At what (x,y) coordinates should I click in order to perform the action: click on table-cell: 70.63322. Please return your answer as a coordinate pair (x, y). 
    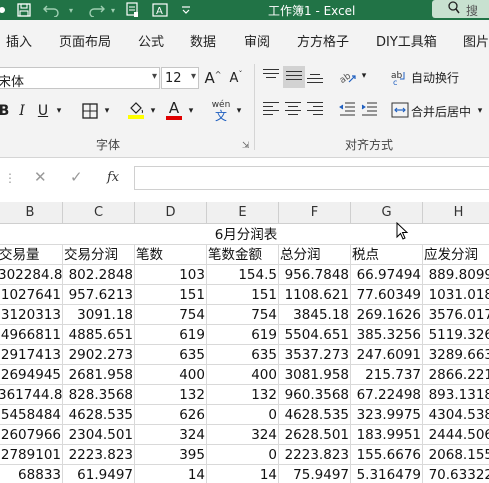
    Looking at the image, I should click on (456, 474).